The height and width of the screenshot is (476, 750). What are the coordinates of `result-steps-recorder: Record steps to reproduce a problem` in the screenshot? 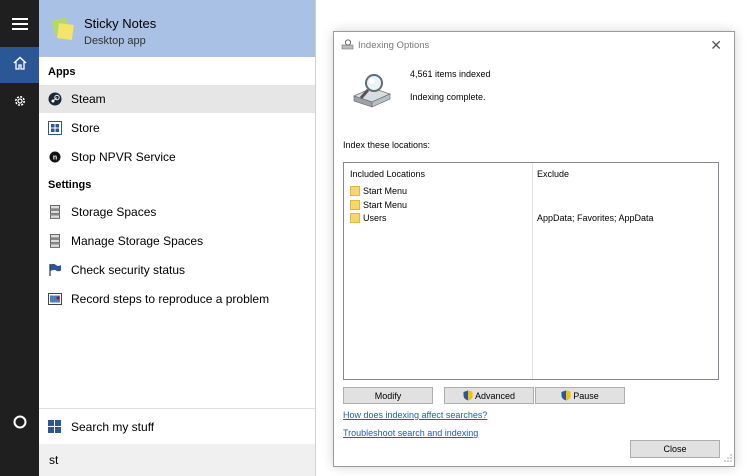 It's located at (177, 299).